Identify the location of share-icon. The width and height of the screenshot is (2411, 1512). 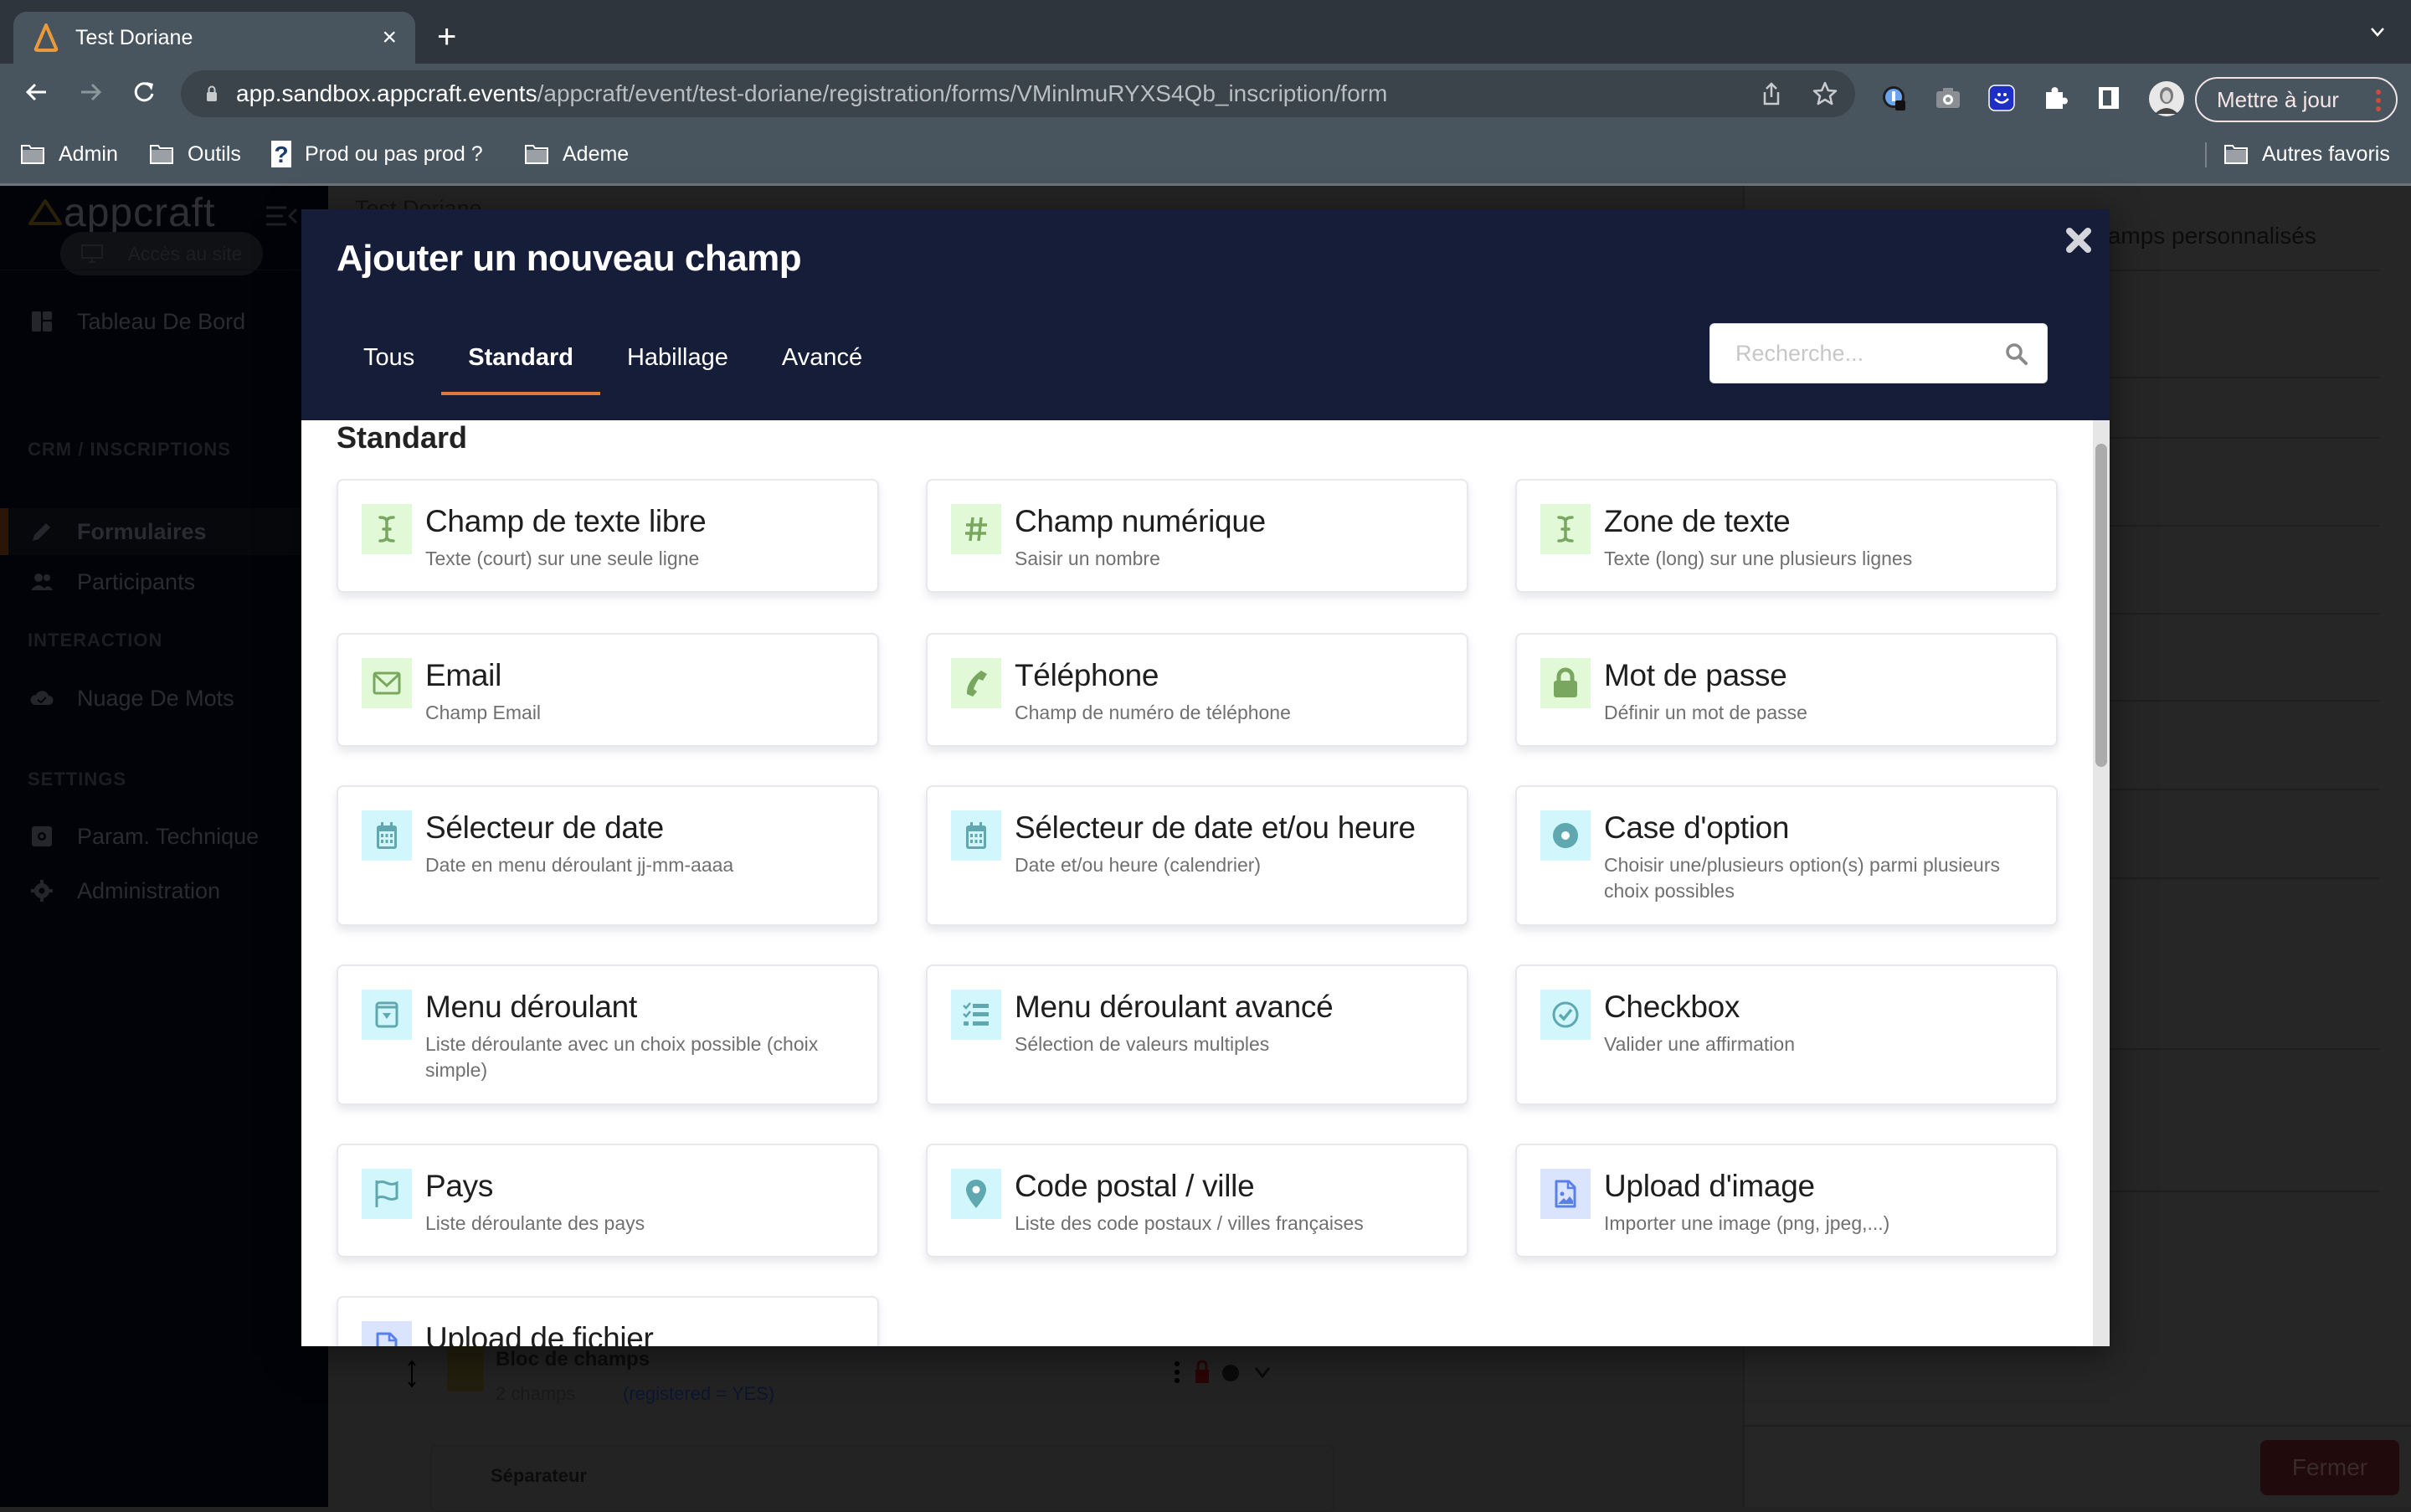
(1771, 93).